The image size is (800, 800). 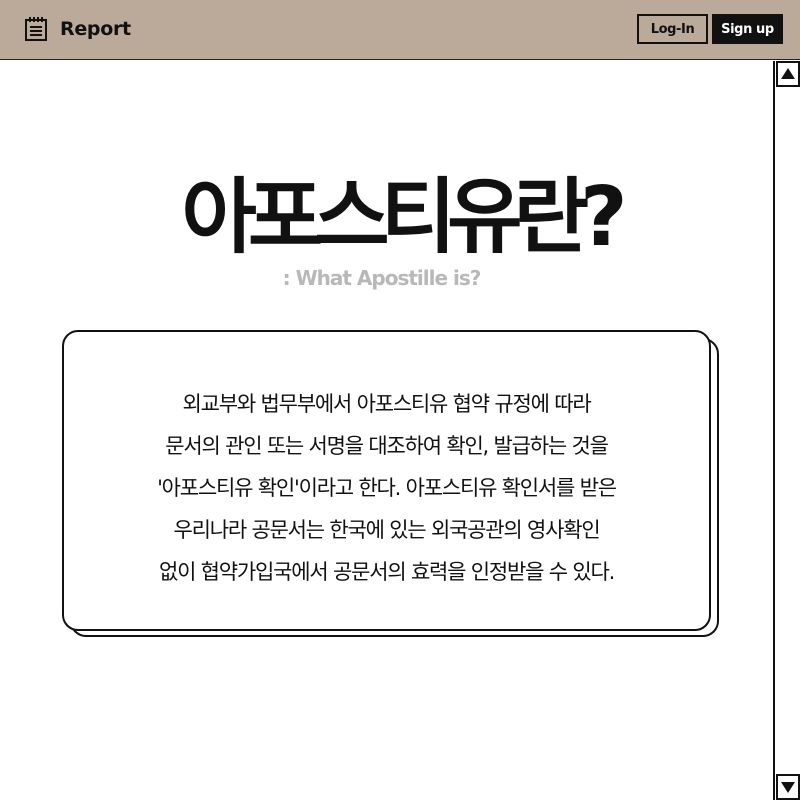 I want to click on description-line: 우리나라 공문서는 한국에 있는 외국공관의 영사확인, so click(x=386, y=530).